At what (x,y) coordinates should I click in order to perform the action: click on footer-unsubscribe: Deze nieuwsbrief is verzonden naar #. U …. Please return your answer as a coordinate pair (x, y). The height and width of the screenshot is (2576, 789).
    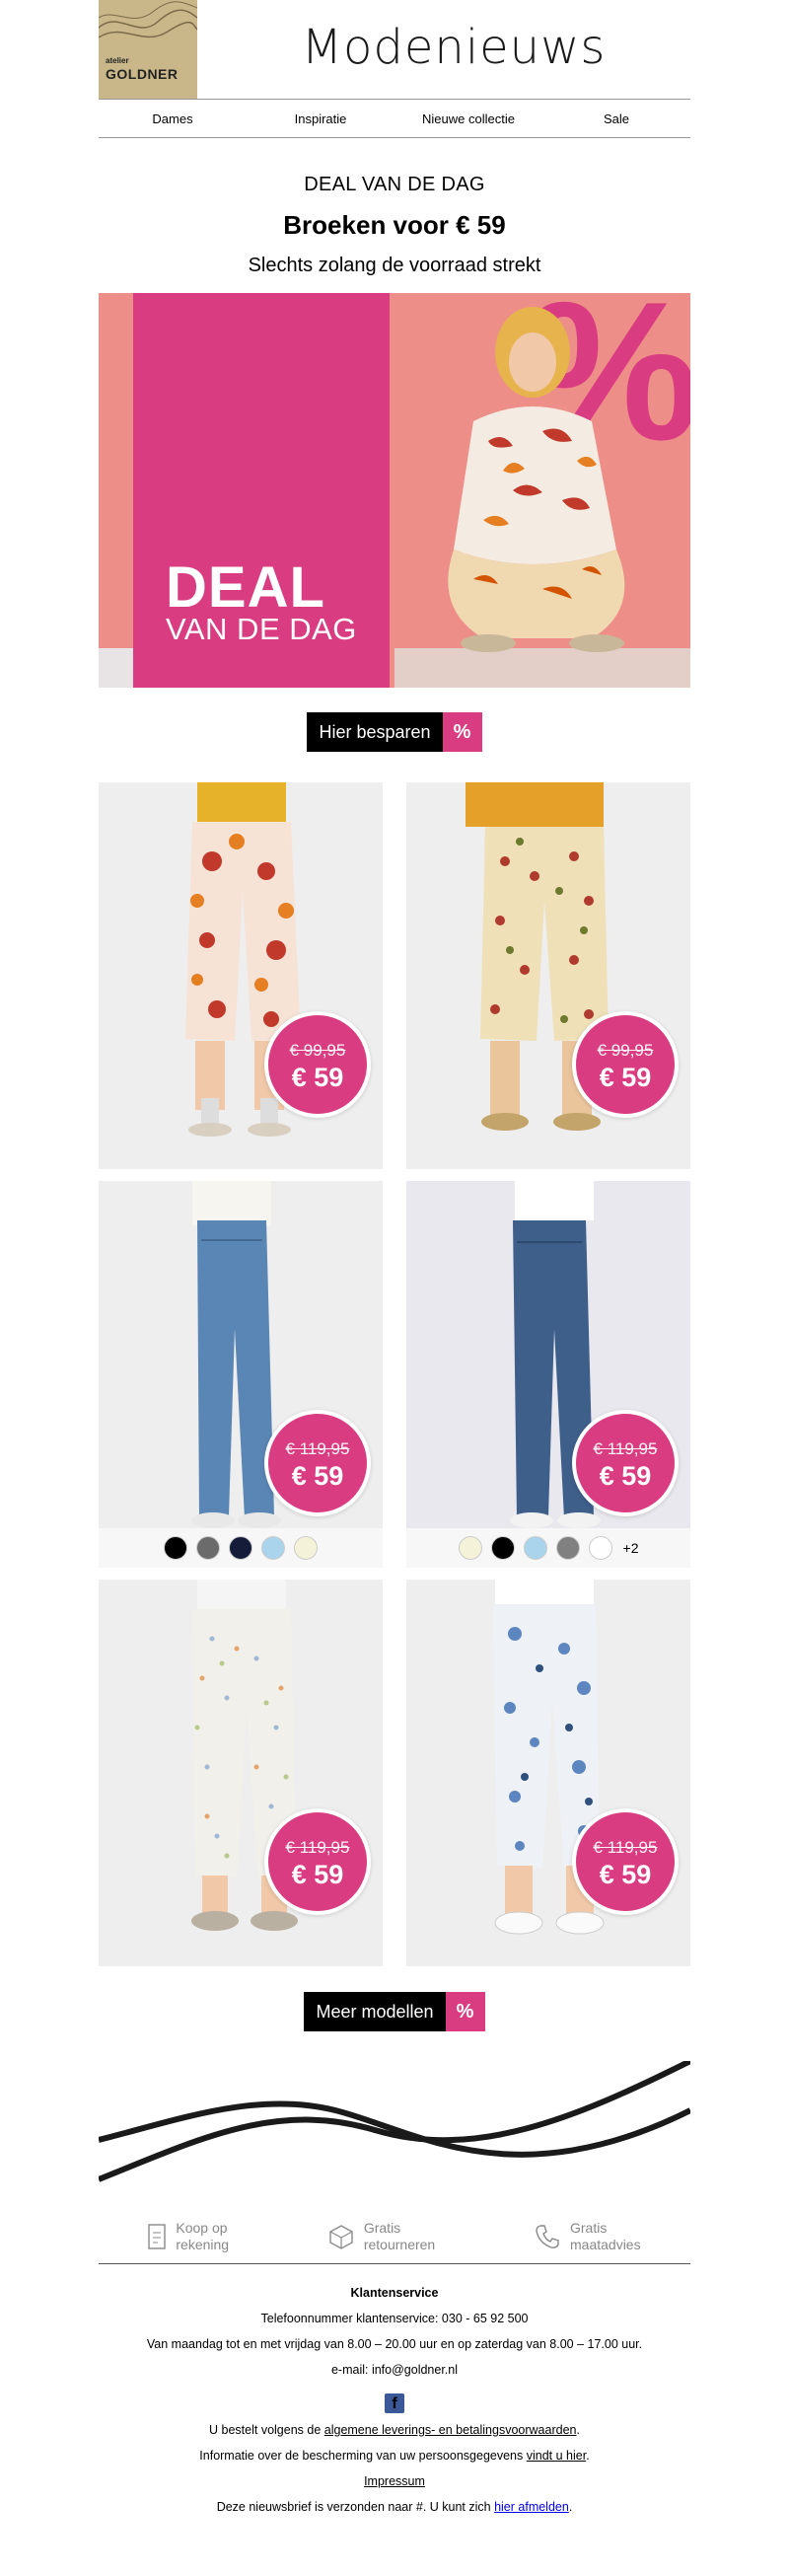
    Looking at the image, I should click on (395, 2507).